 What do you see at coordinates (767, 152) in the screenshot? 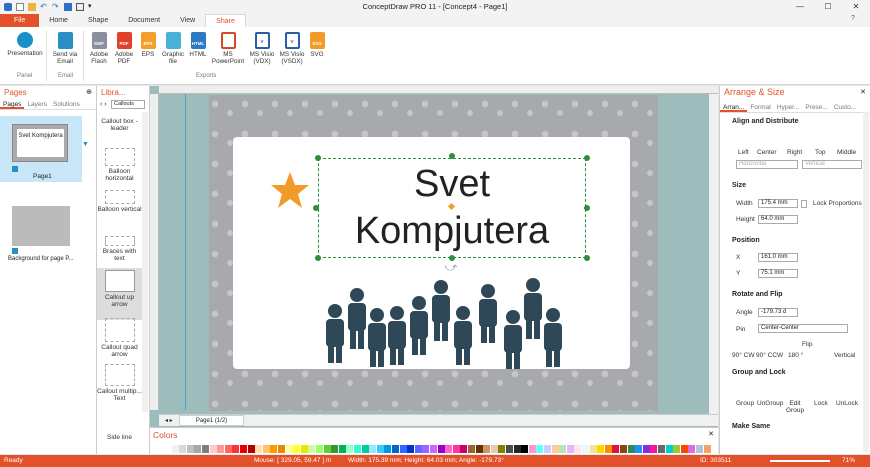
I see `align-center-button: Center` at bounding box center [767, 152].